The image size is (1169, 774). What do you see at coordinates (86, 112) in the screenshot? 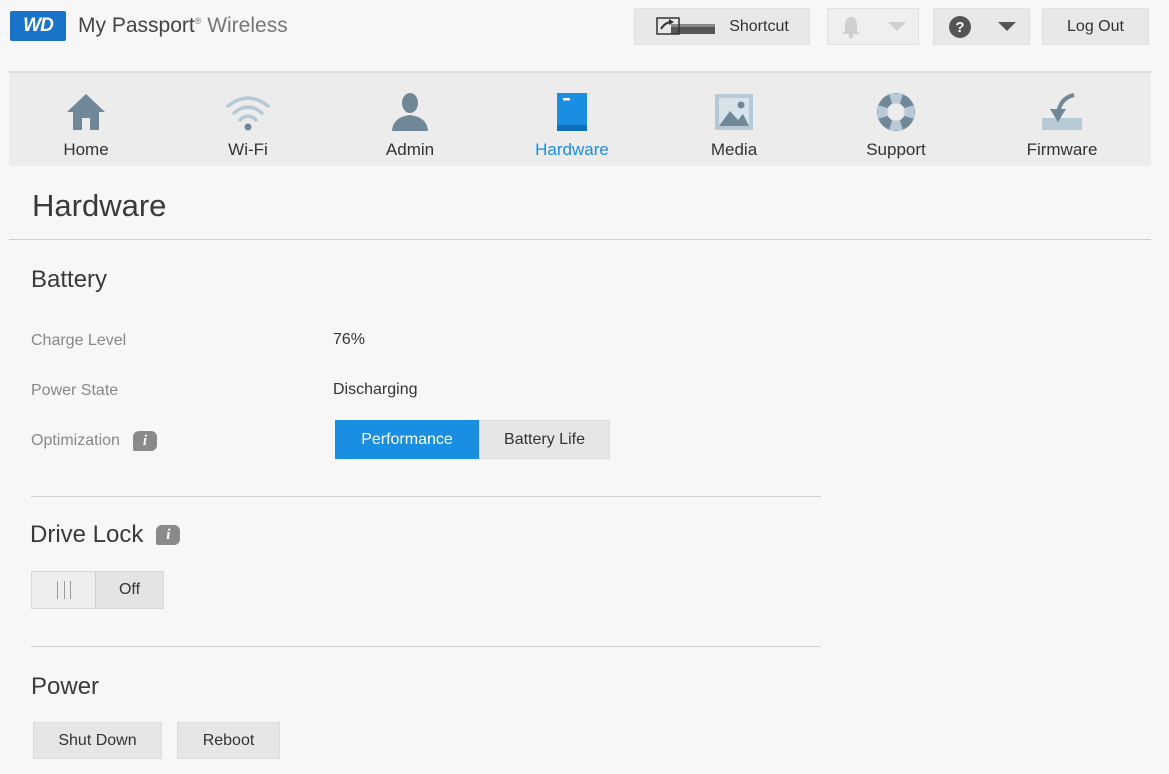
I see `home-icon` at bounding box center [86, 112].